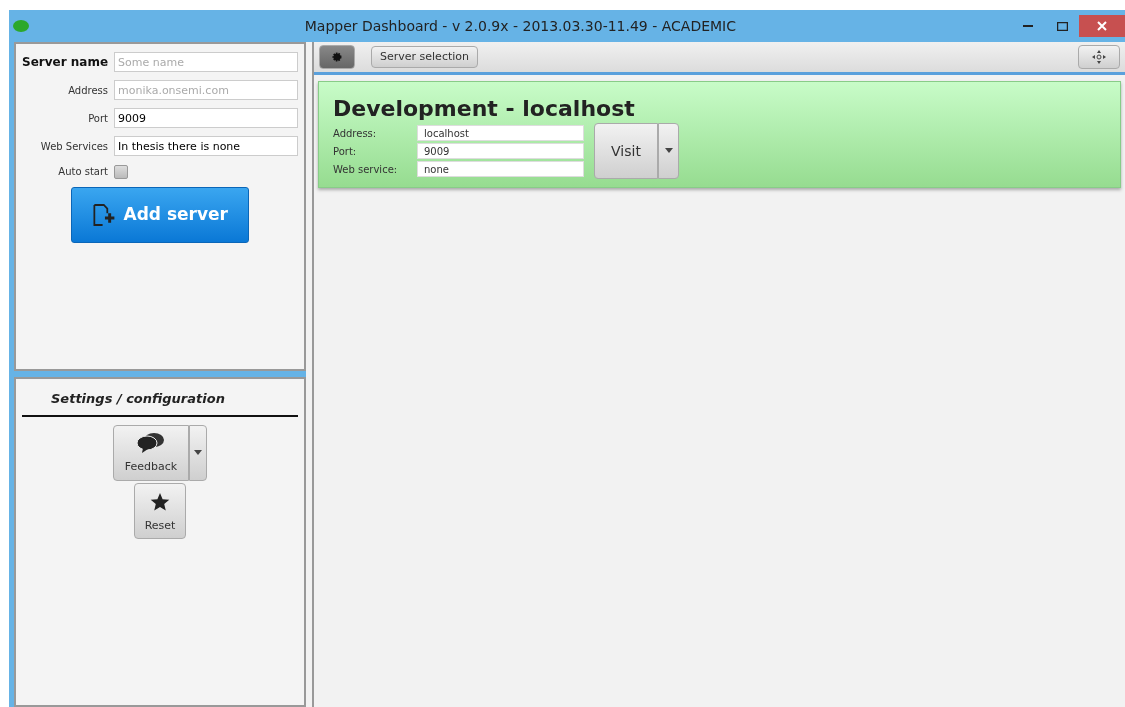 Image resolution: width=1125 pixels, height=707 pixels. Describe the element at coordinates (520, 26) in the screenshot. I see `window-title: Mapper Dashboard - v 2.0.9x - 2013.03.30-11.49 - ACADEMIC` at that location.